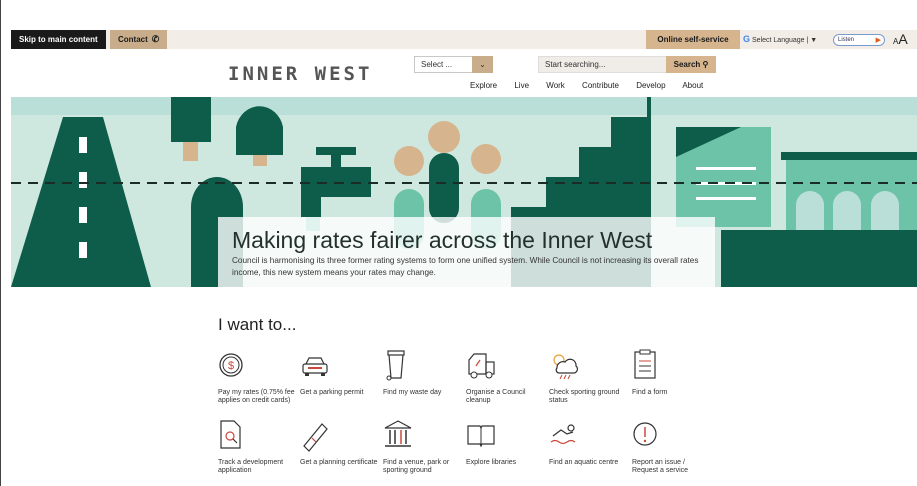 Image resolution: width=917 pixels, height=486 pixels. I want to click on listen-button: Listen ▶, so click(859, 40).